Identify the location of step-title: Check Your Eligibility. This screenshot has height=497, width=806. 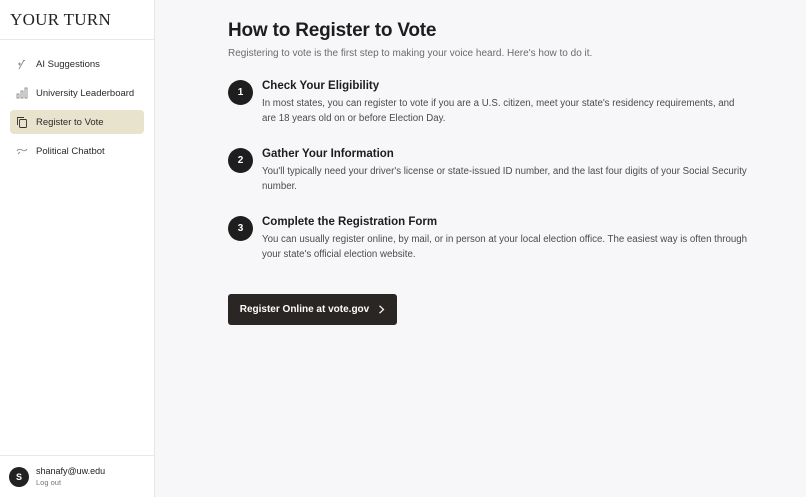
(321, 86).